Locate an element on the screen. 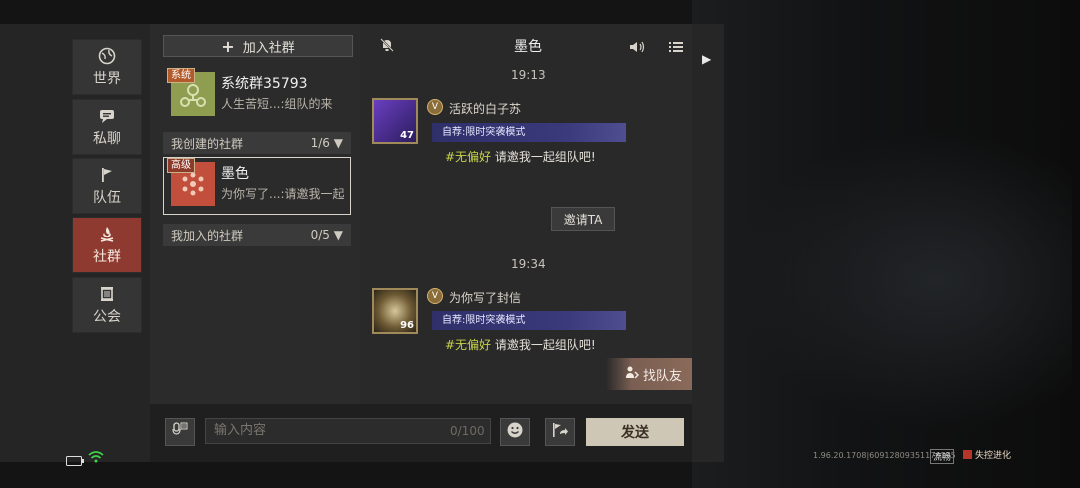  invite-label: 邀请TA is located at coordinates (583, 219).